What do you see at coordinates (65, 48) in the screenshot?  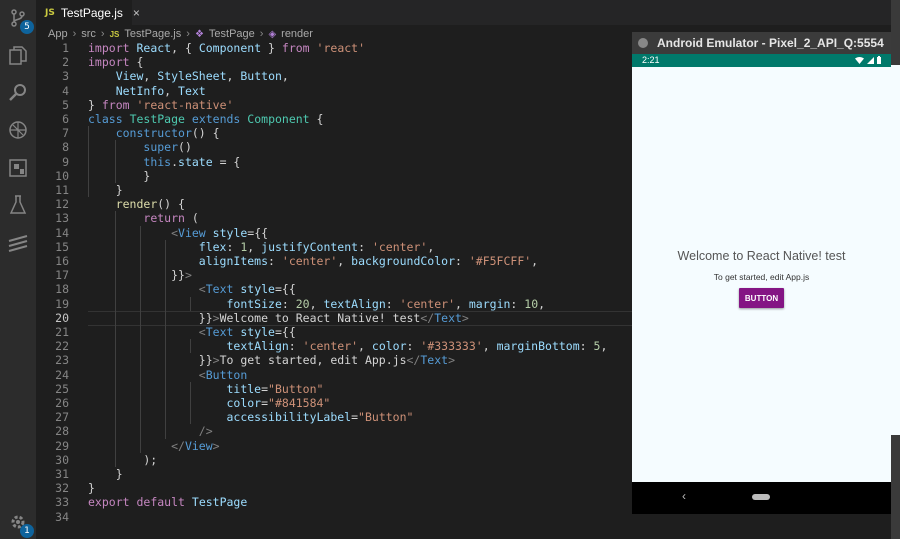 I see `line-number: 1` at bounding box center [65, 48].